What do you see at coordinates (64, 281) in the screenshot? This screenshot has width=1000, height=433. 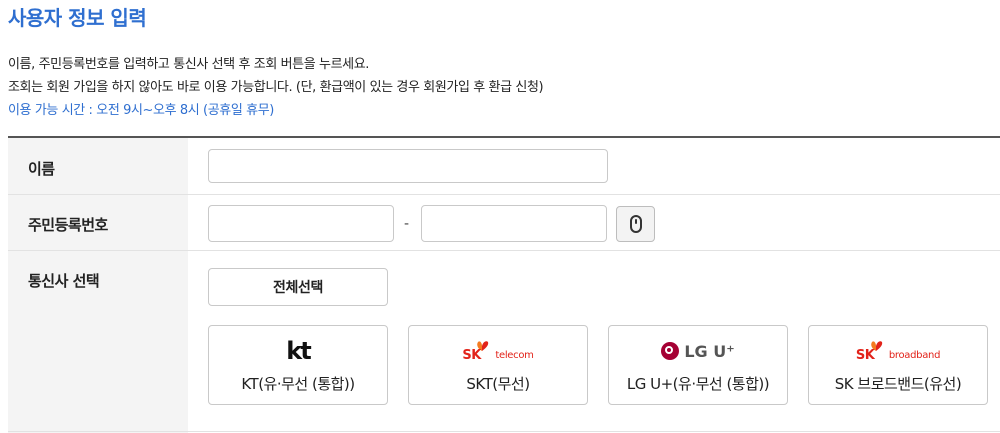 I see `carrier-label: 통신사 선택` at bounding box center [64, 281].